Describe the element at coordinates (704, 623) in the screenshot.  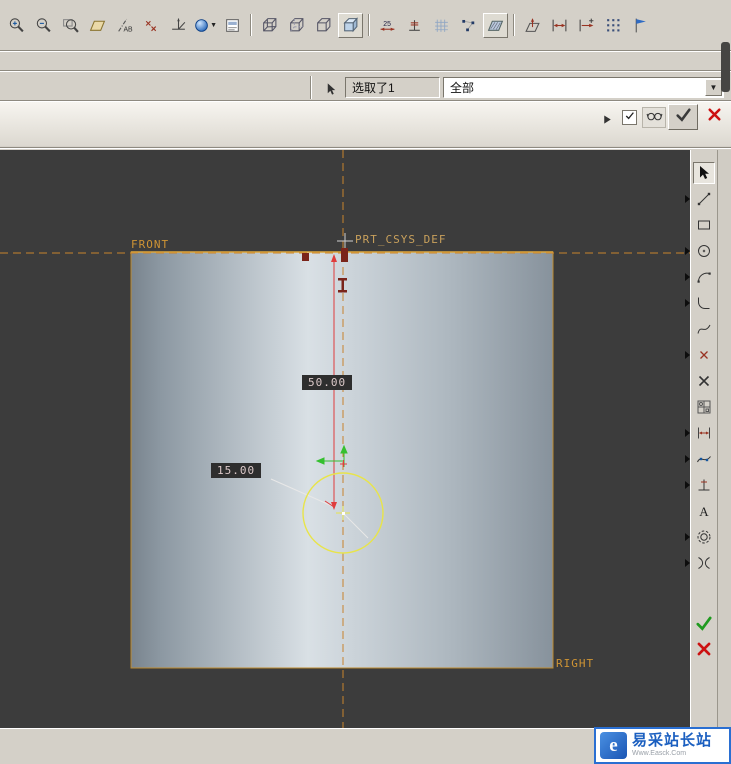
I see `done-button` at that location.